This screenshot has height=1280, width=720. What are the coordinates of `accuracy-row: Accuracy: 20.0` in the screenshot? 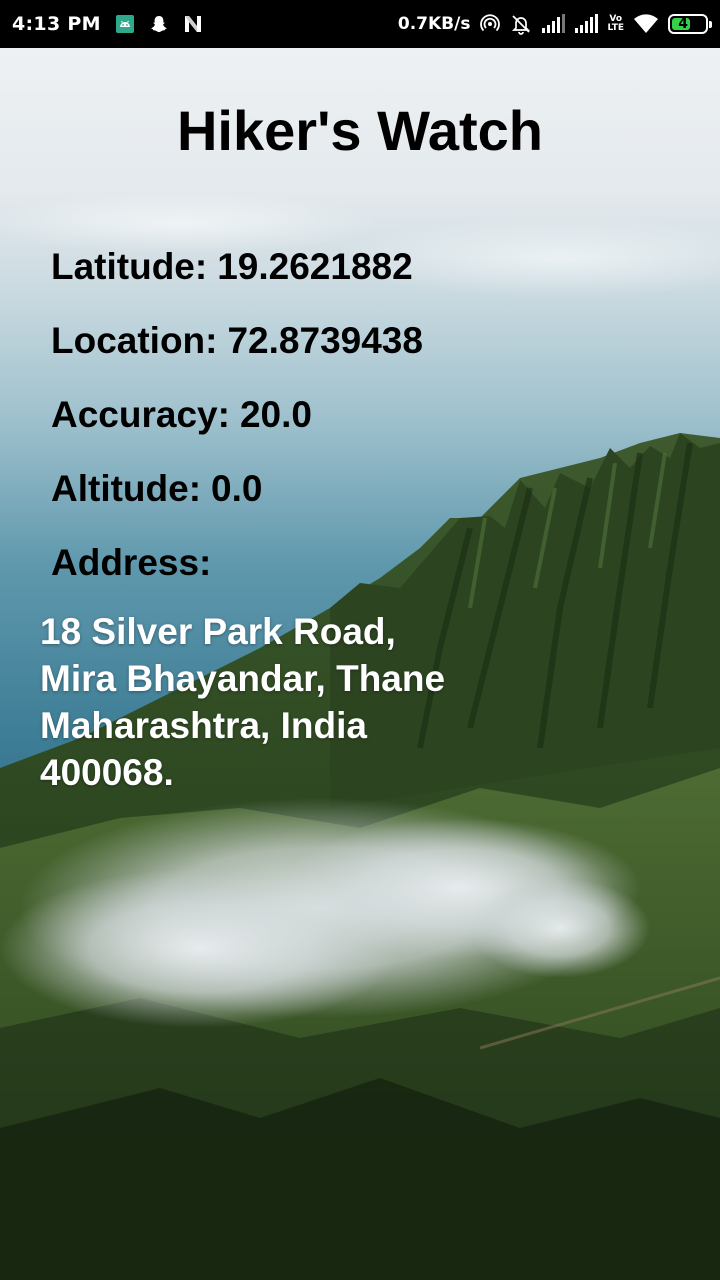 It's located at (181, 415).